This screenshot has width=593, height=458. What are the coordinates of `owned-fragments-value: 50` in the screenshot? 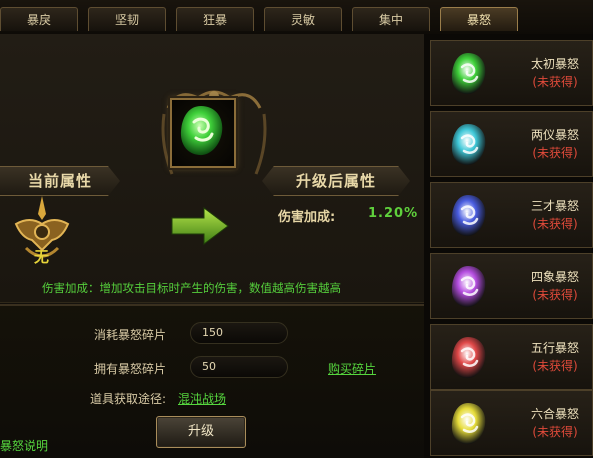 It's located at (239, 367).